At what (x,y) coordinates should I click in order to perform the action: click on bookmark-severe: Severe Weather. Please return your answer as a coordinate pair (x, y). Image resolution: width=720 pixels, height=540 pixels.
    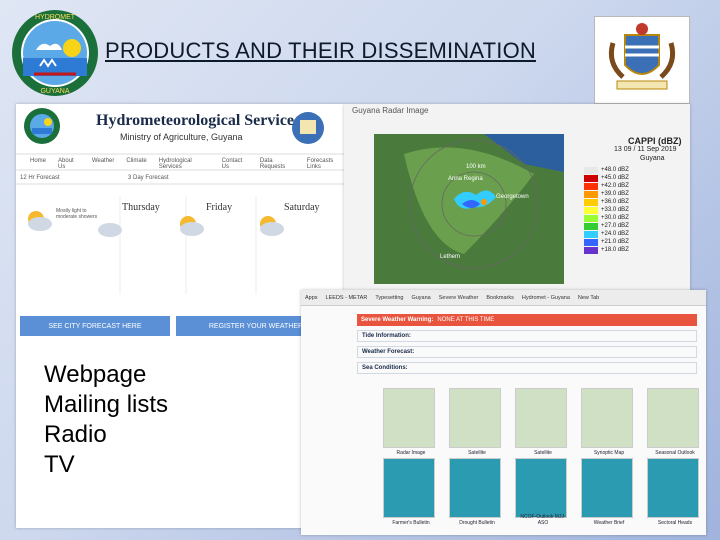
    Looking at the image, I should click on (459, 298).